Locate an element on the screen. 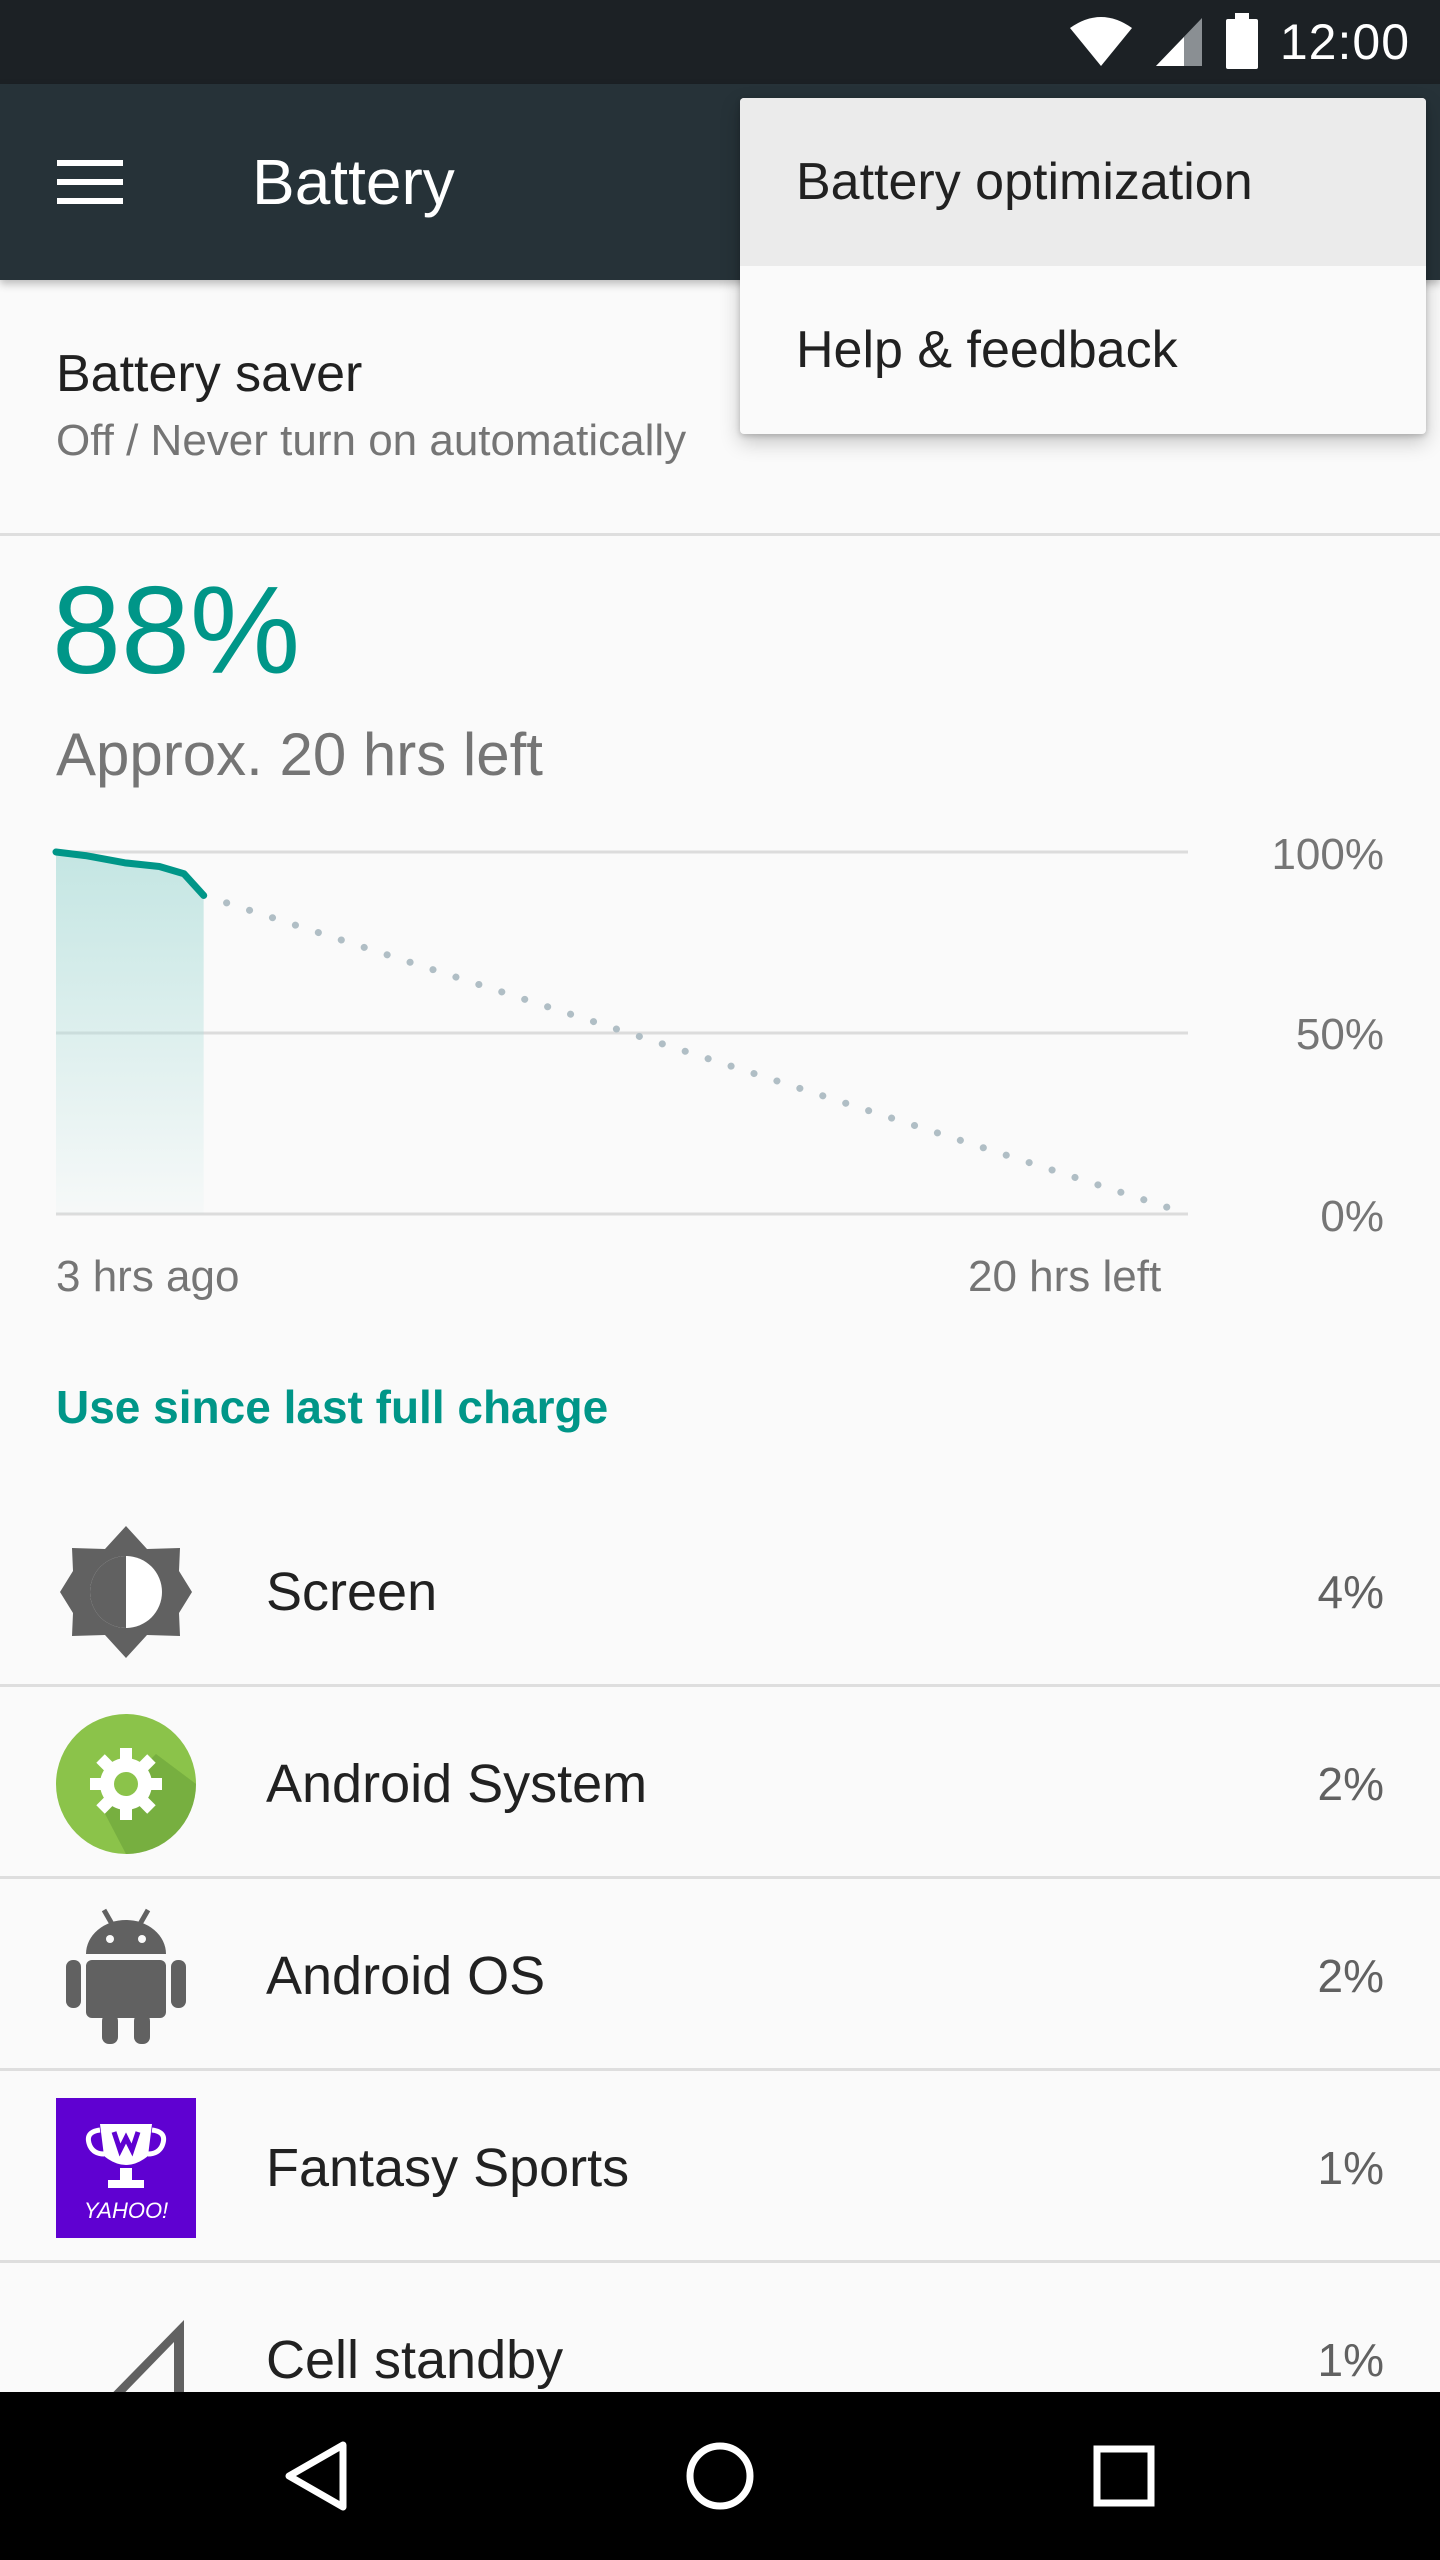 Image resolution: width=1440 pixels, height=2560 pixels. overflow-menu: Battery optimization Help & feedback is located at coordinates (1083, 266).